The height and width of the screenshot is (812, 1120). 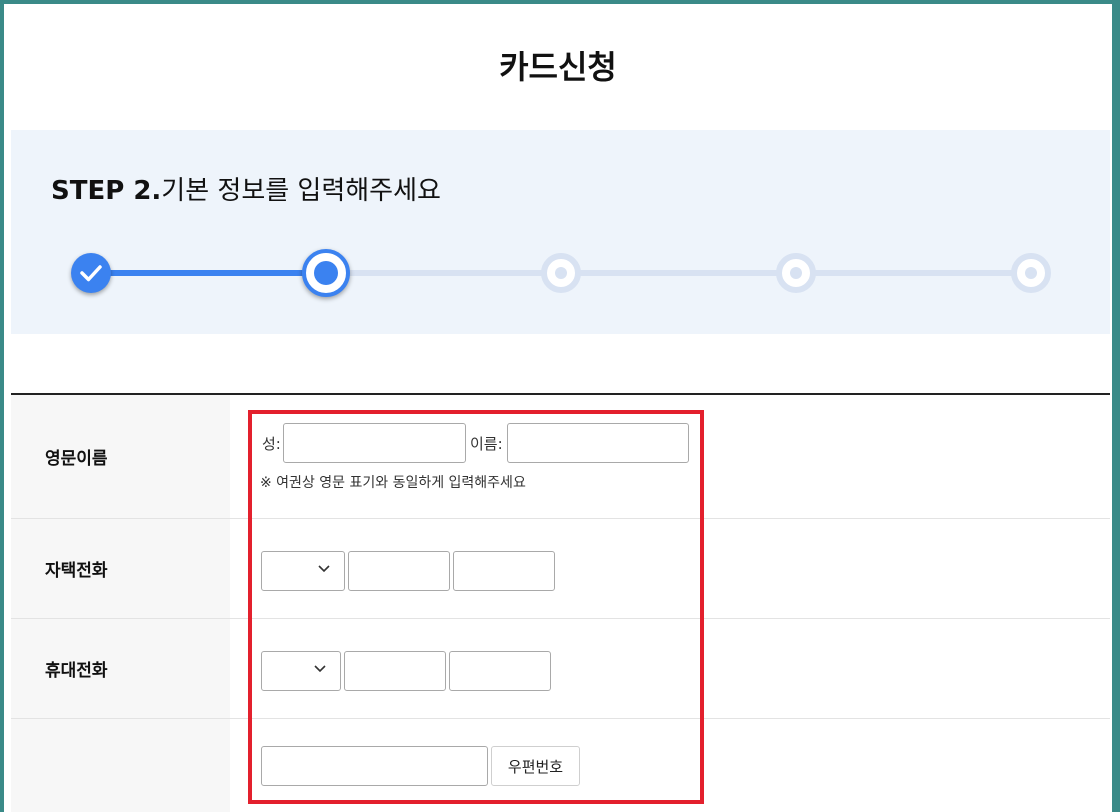 I want to click on first-name-input, so click(x=598, y=443).